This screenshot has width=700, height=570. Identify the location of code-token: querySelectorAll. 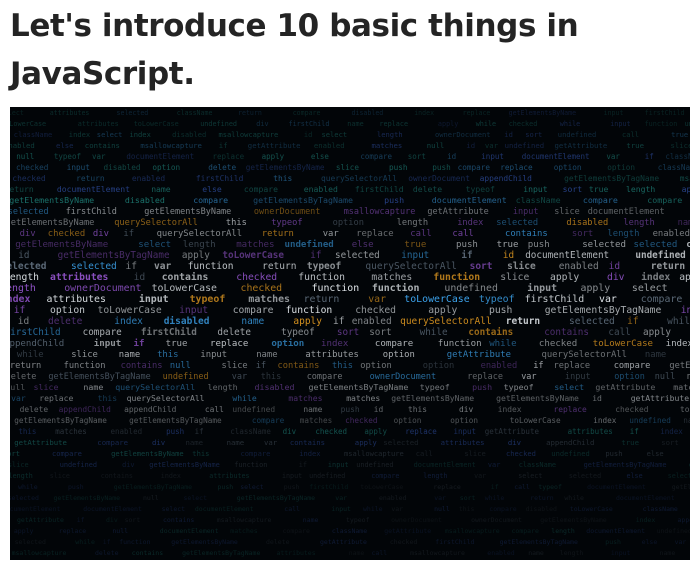
(166, 398).